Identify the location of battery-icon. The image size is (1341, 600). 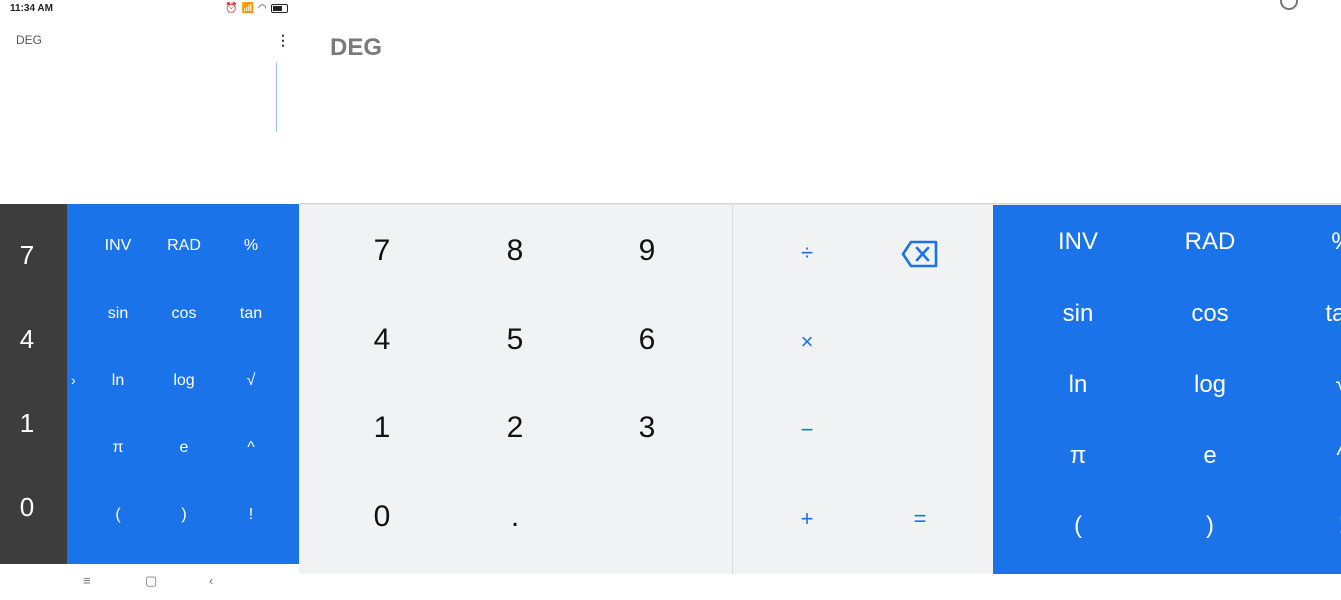
(279, 8).